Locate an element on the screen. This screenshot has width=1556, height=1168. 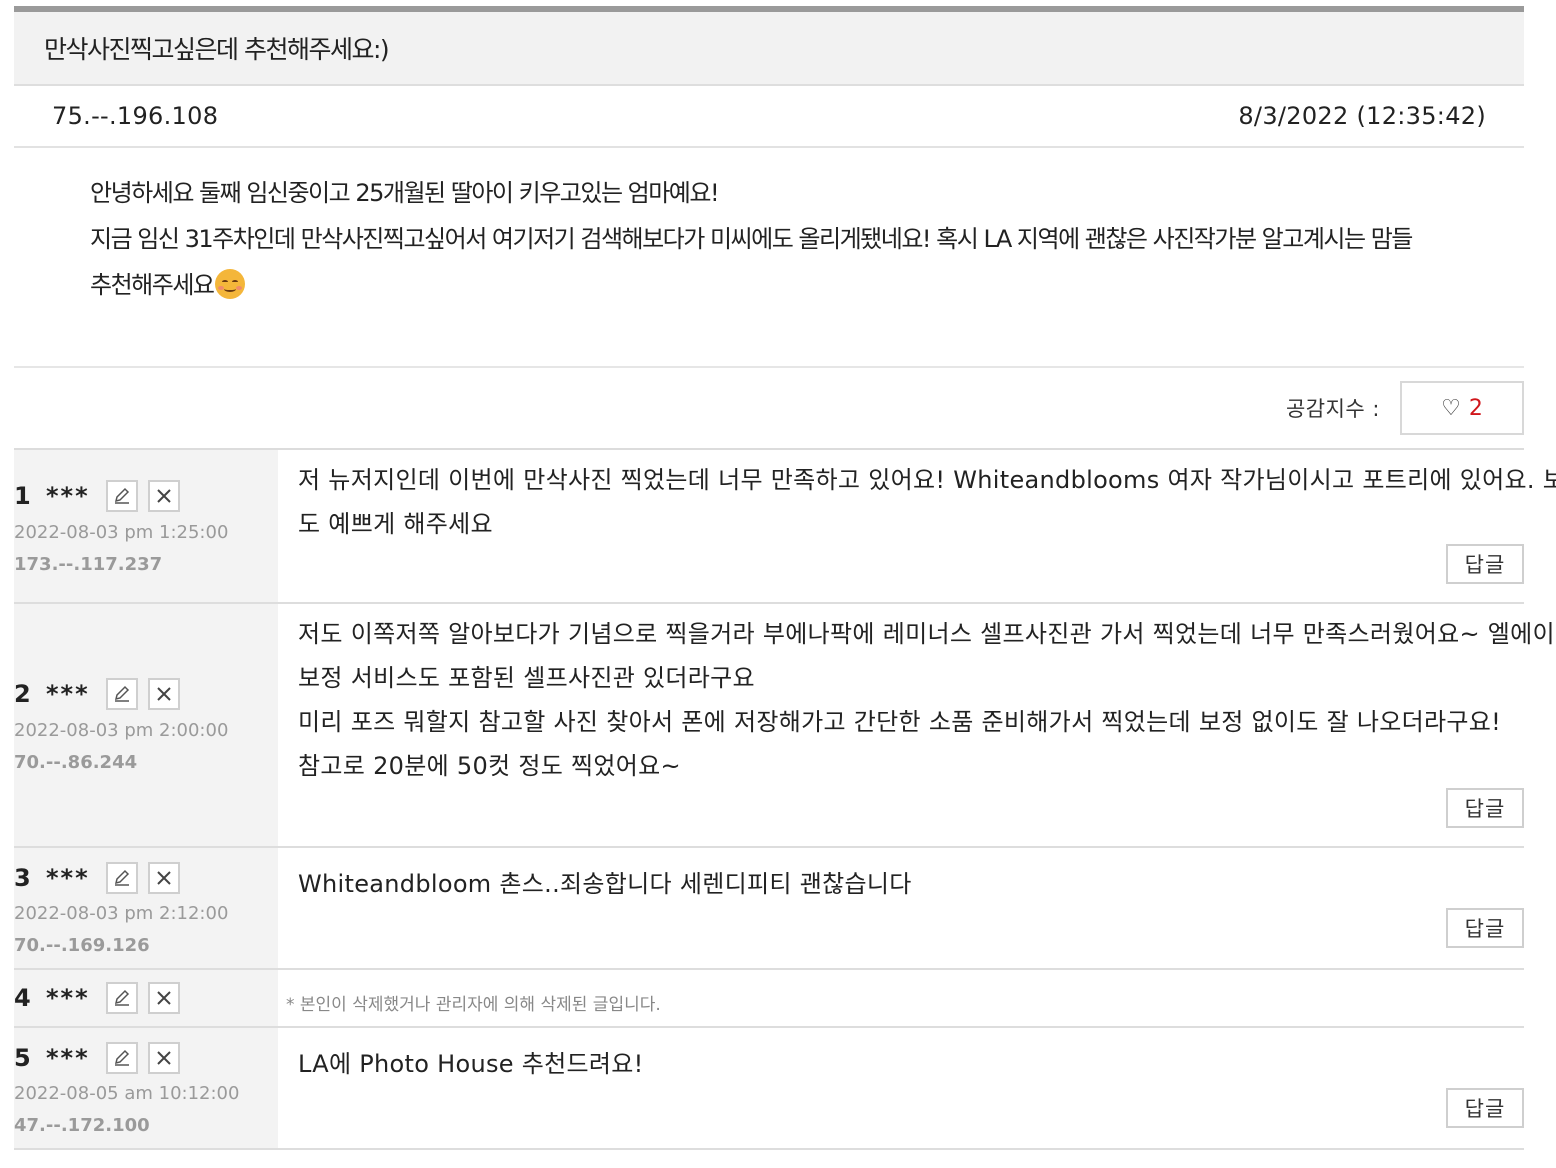
post-date: 8/3/2022 (12:35:42) is located at coordinates (1362, 116).